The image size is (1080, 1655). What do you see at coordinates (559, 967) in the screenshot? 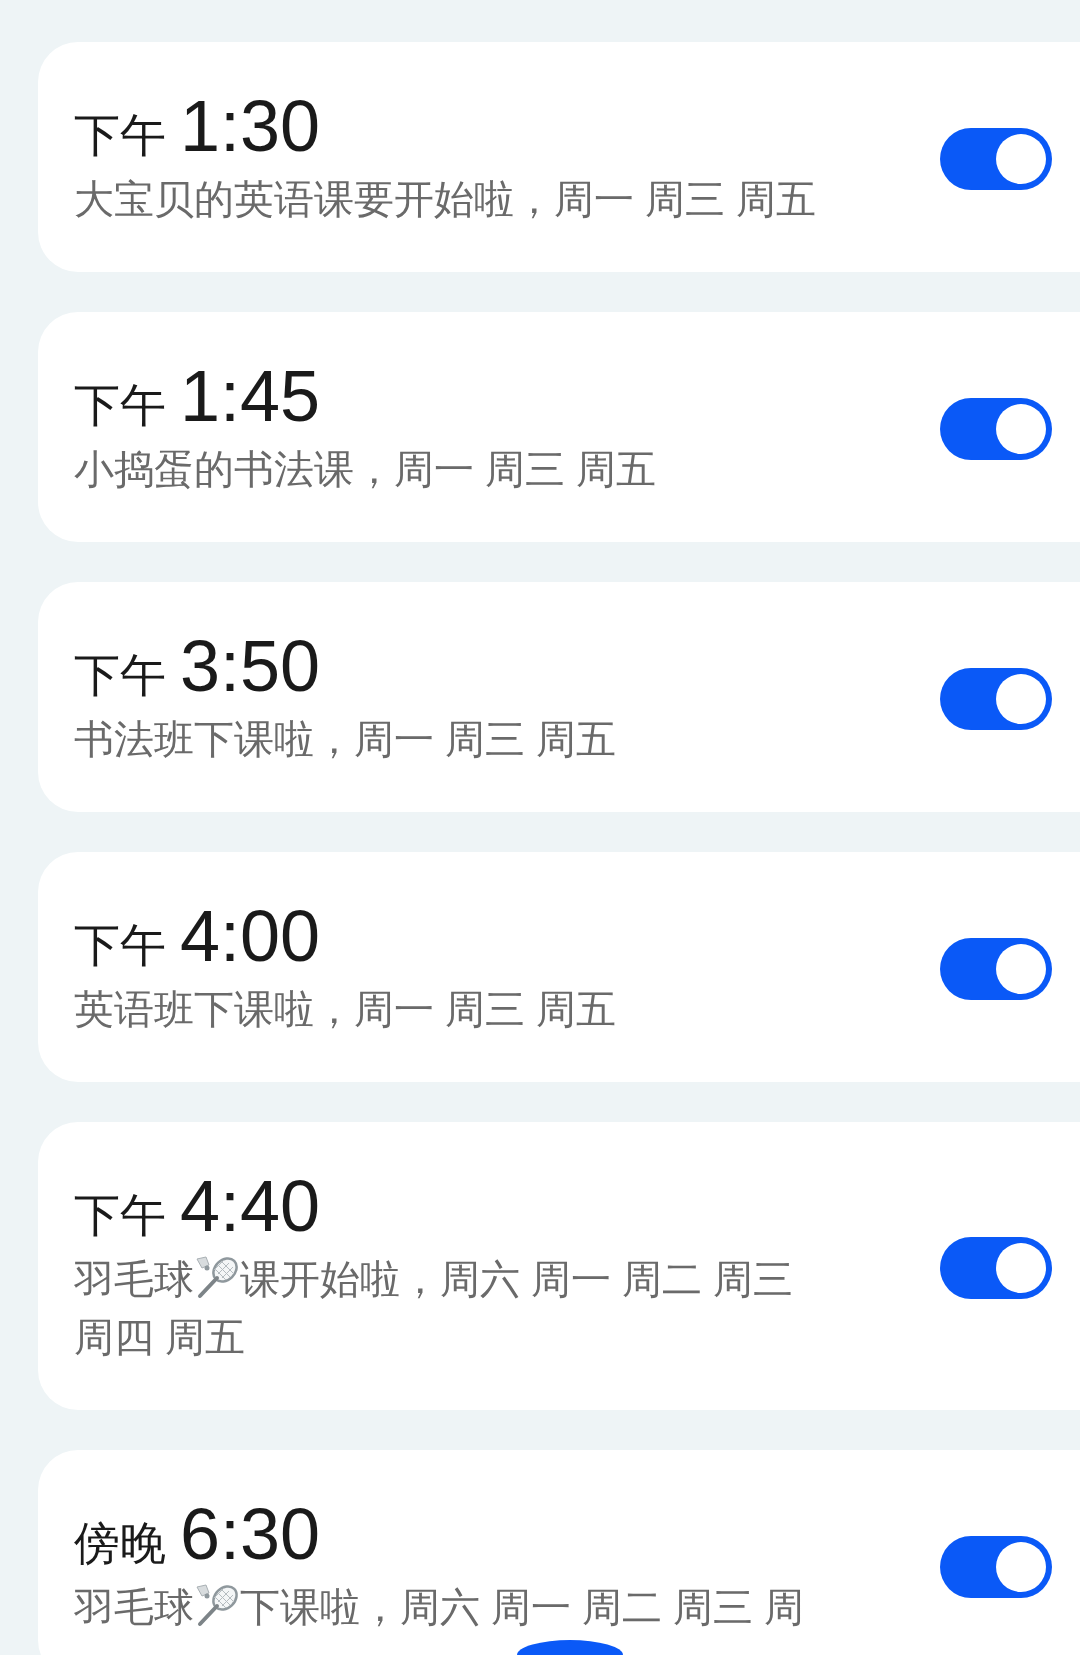
I see `alarm-card: 下午 4:00 英语班下课啦，周一 周三 周五` at bounding box center [559, 967].